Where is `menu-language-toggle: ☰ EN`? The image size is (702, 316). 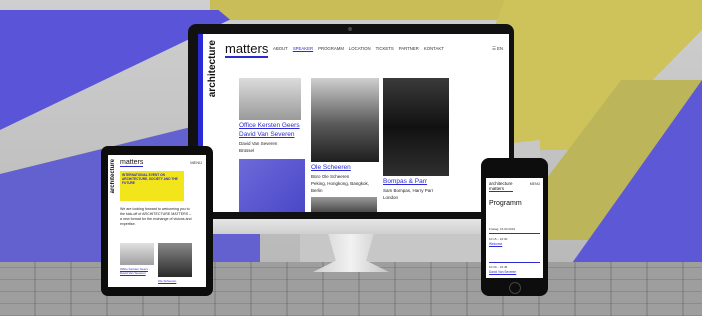
menu-language-toggle: ☰ EN is located at coordinates (497, 49).